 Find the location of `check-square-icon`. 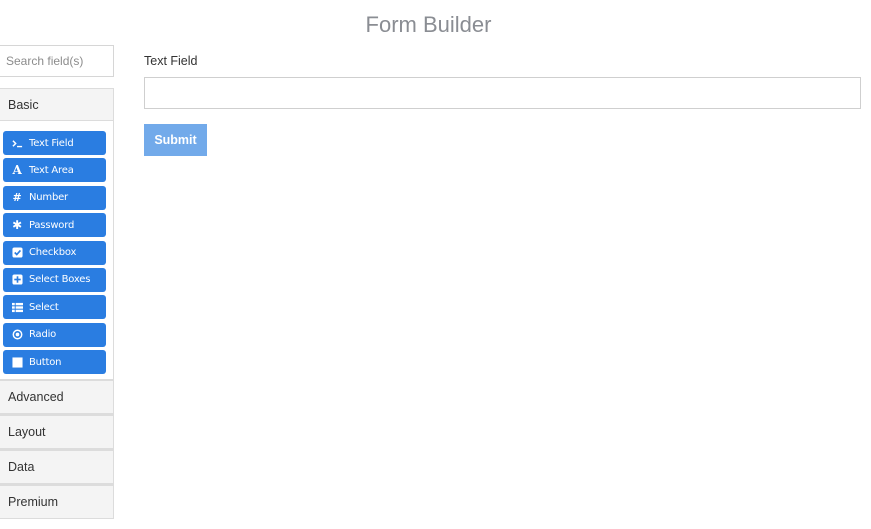

check-square-icon is located at coordinates (17, 253).